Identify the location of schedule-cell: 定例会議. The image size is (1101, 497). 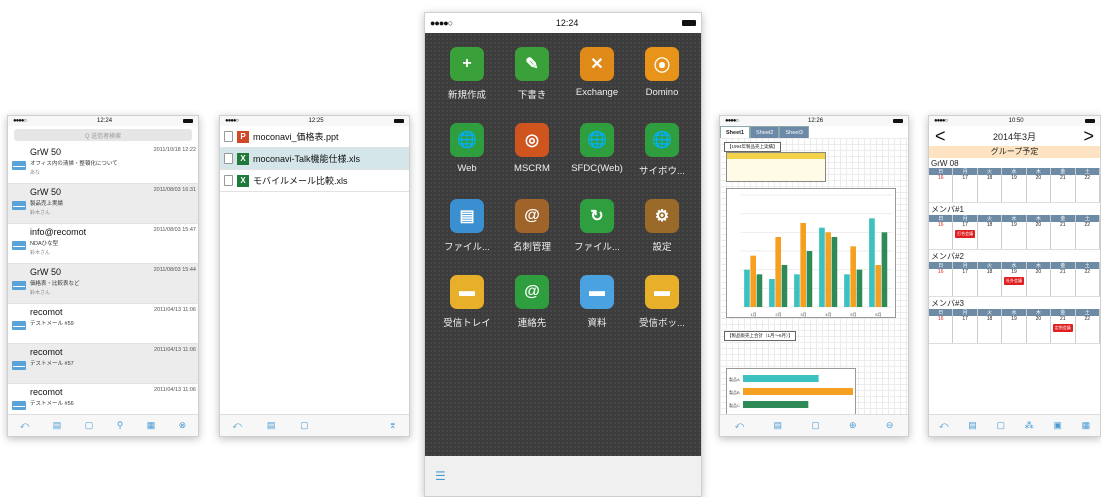
(1063, 333).